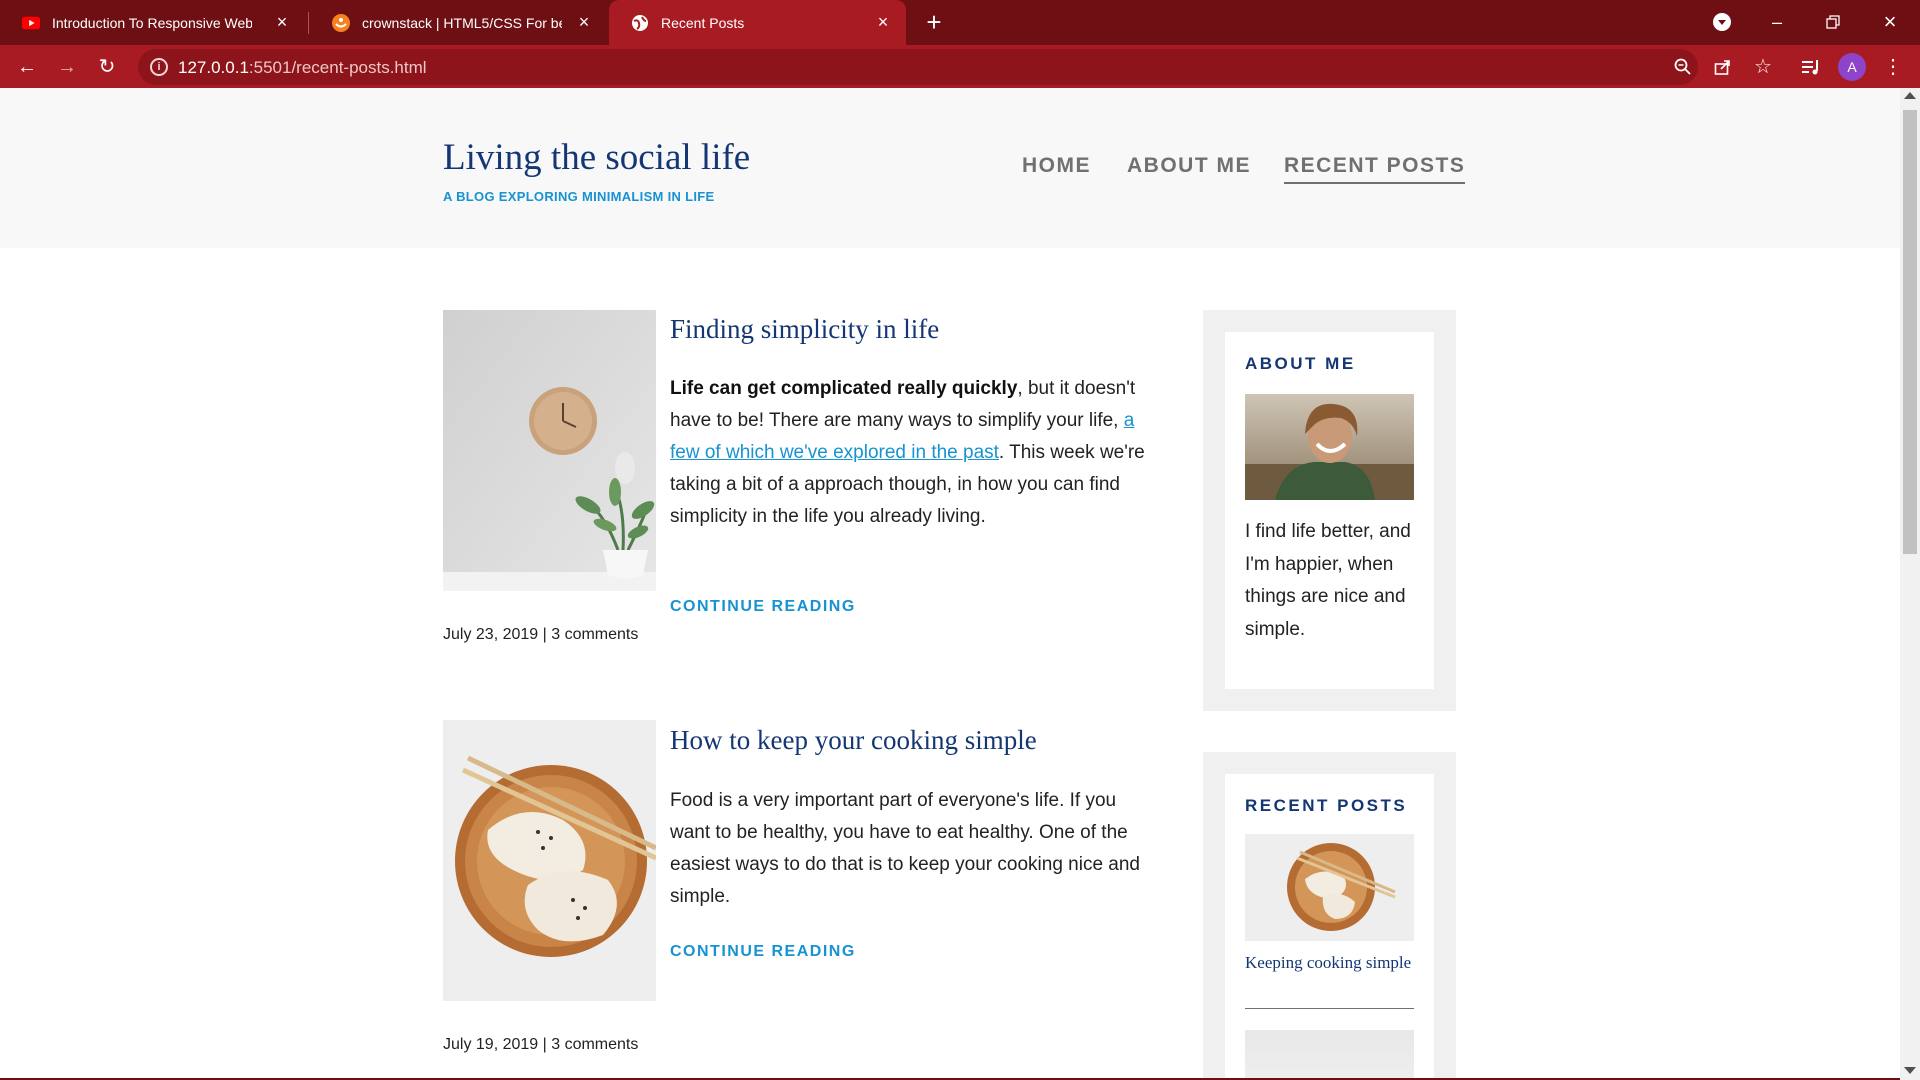 This screenshot has width=1920, height=1080. I want to click on nav-home: HOME, so click(1056, 166).